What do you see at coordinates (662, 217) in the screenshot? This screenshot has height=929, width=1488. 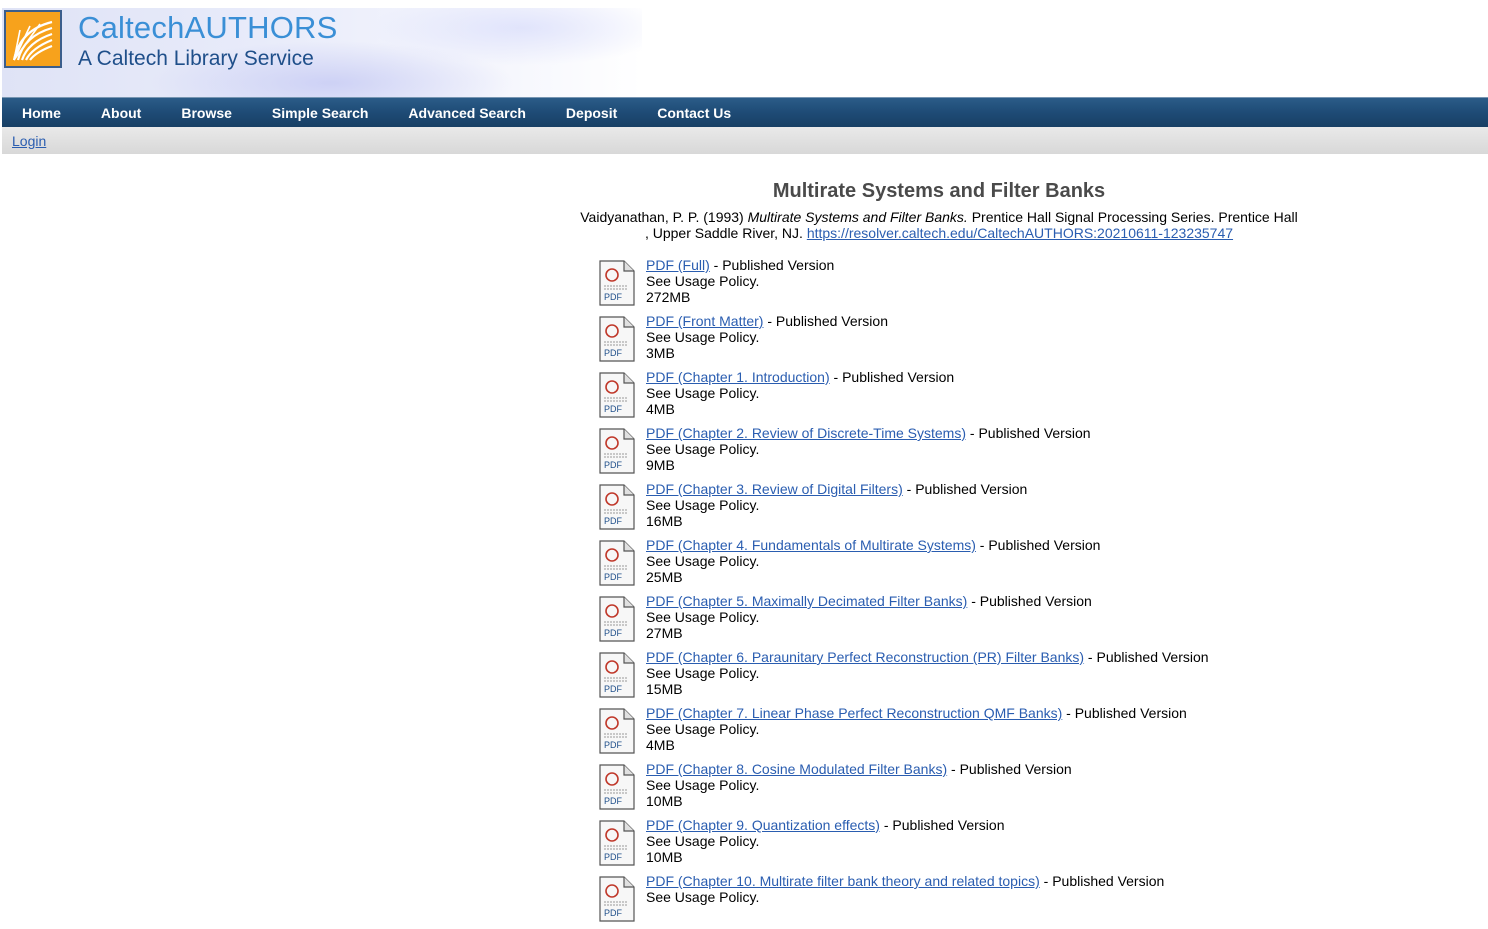 I see `citation-authors: Vaidyanathan, P. P. (1993)` at bounding box center [662, 217].